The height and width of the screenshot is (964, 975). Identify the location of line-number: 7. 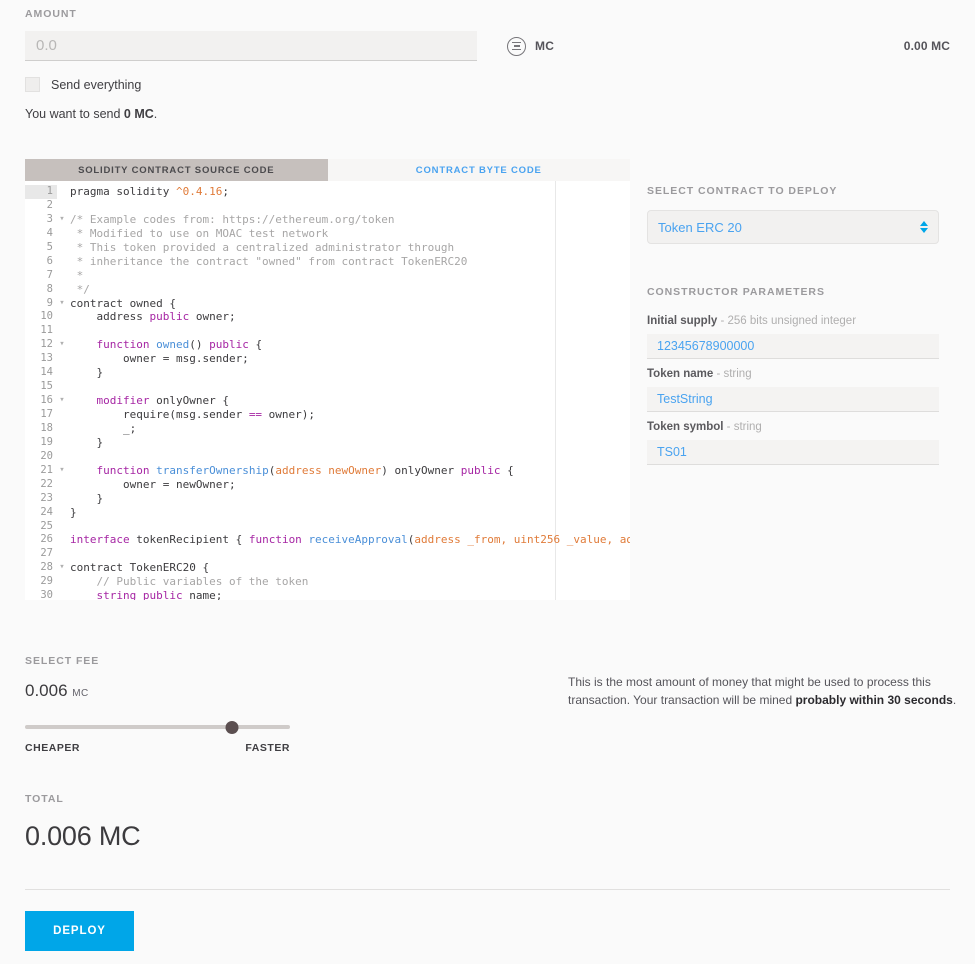
(41, 275).